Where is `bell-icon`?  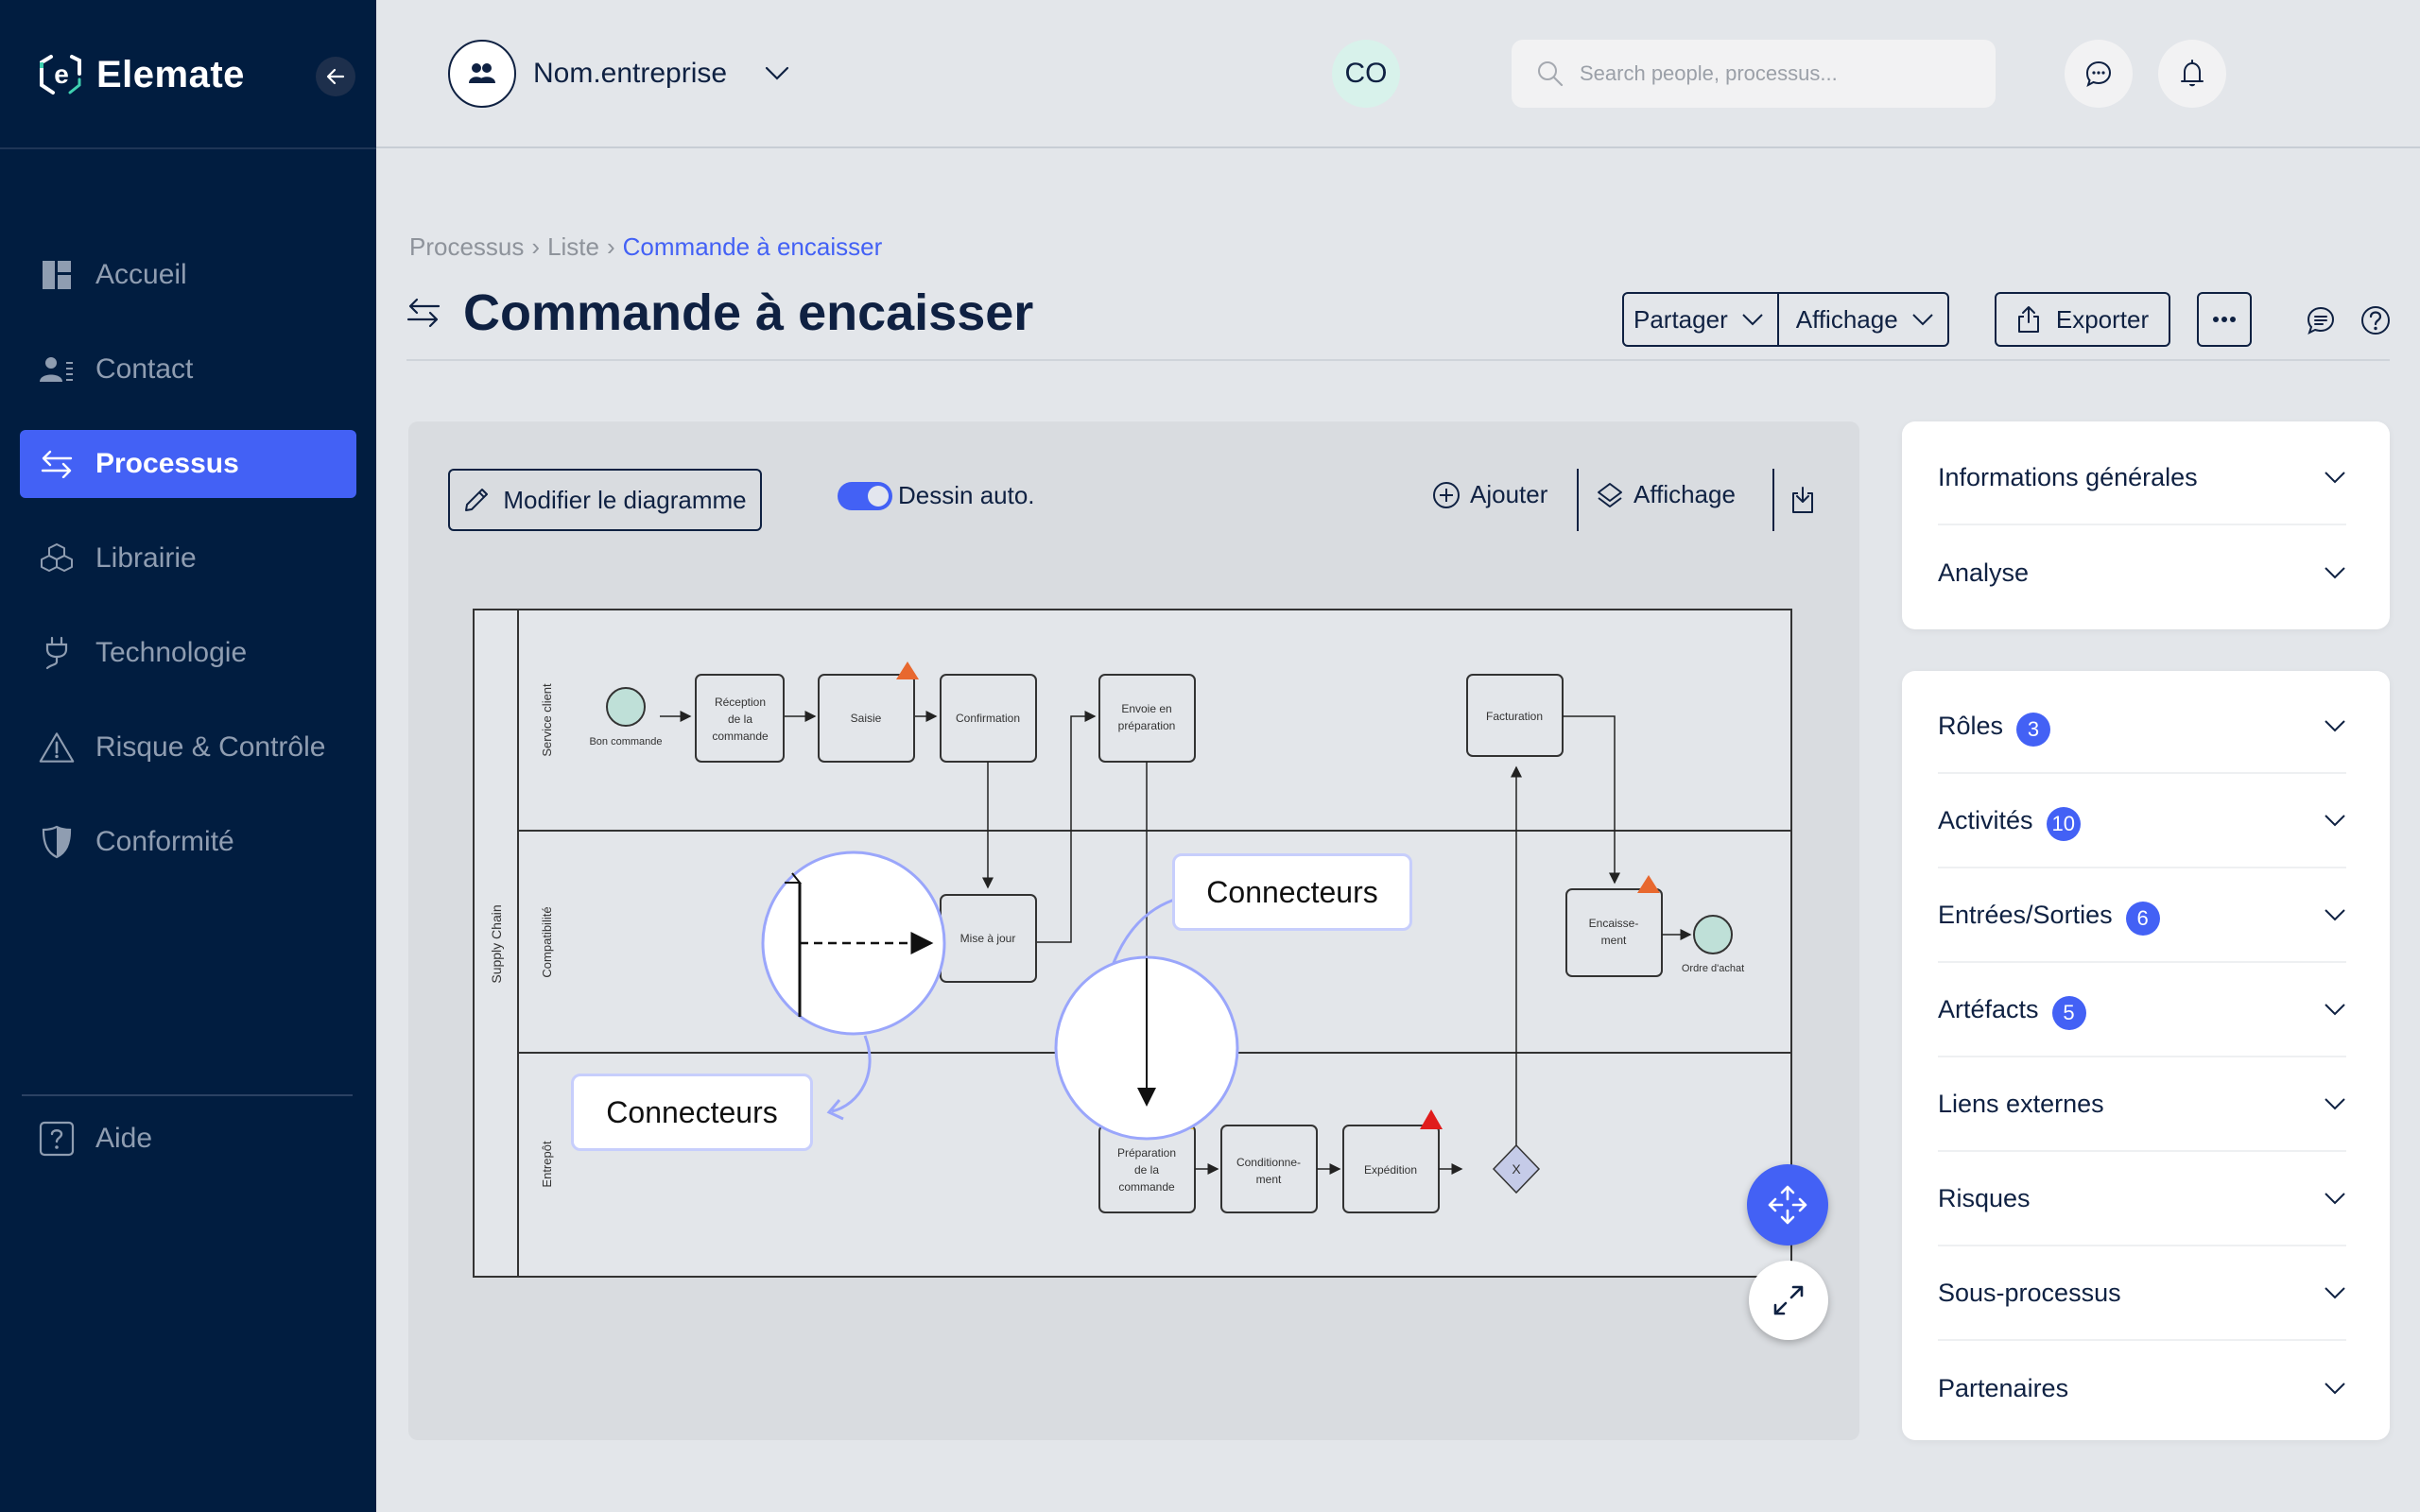 bell-icon is located at coordinates (2192, 73).